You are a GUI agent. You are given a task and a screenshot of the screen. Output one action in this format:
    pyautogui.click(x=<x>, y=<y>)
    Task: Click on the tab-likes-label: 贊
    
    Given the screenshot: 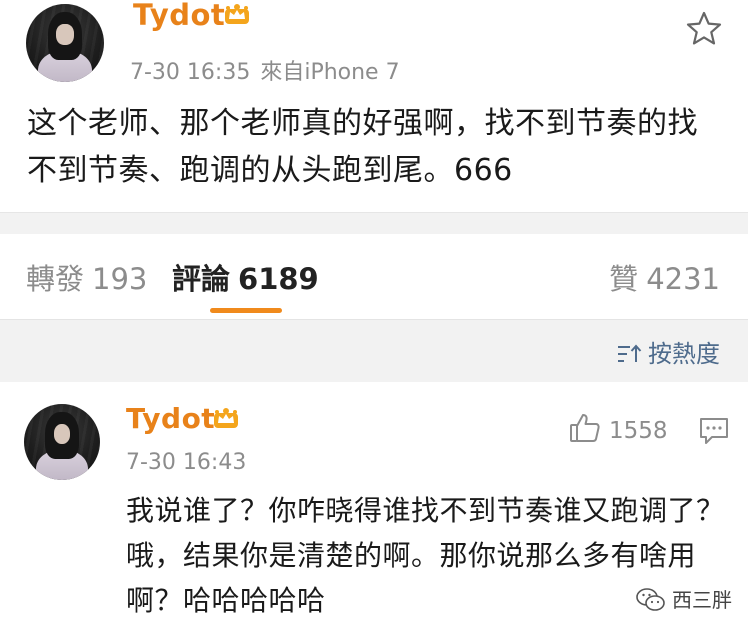 What is the action you would take?
    pyautogui.click(x=624, y=279)
    